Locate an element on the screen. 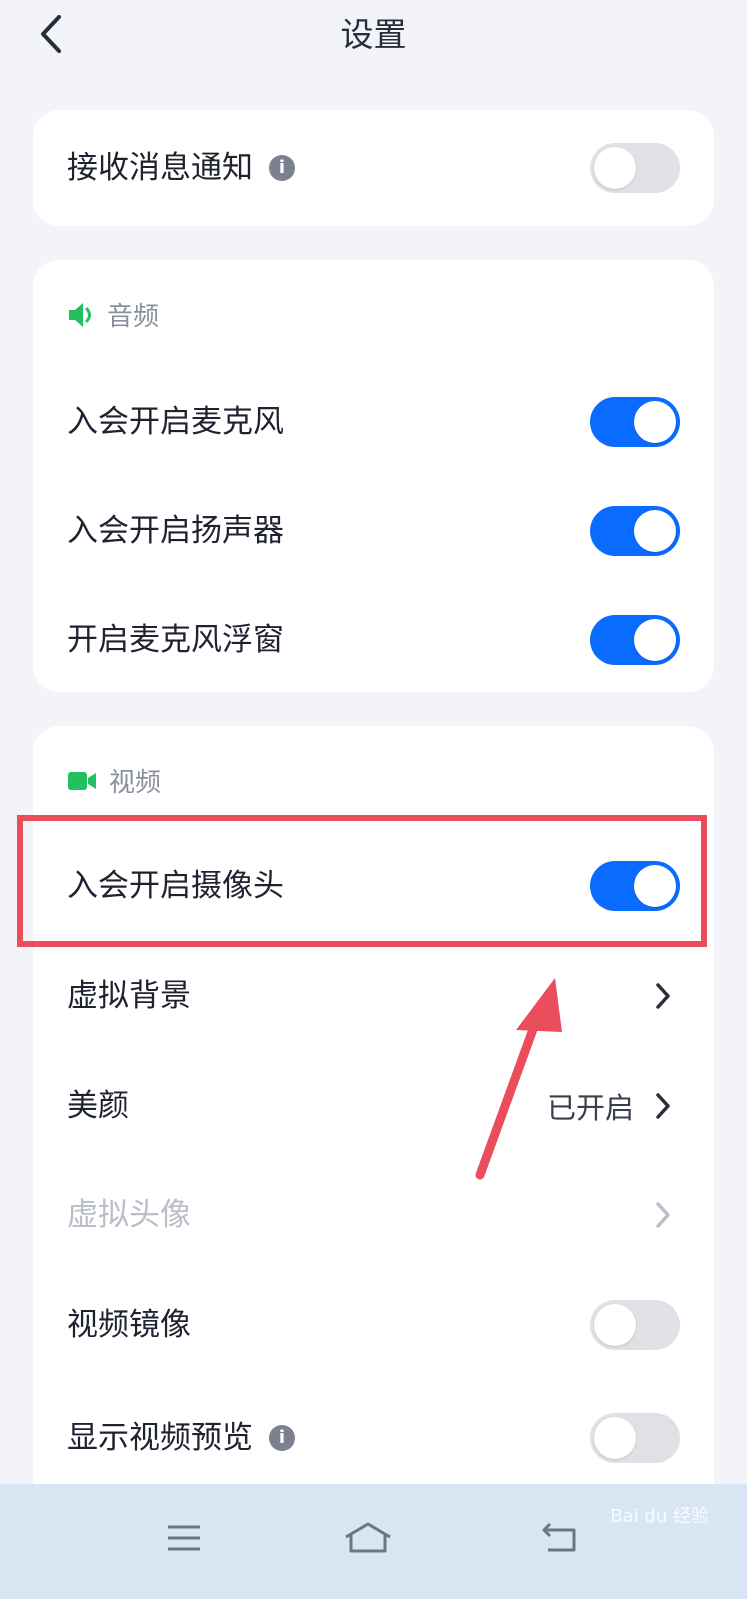  mirror-toggle is located at coordinates (635, 1325).